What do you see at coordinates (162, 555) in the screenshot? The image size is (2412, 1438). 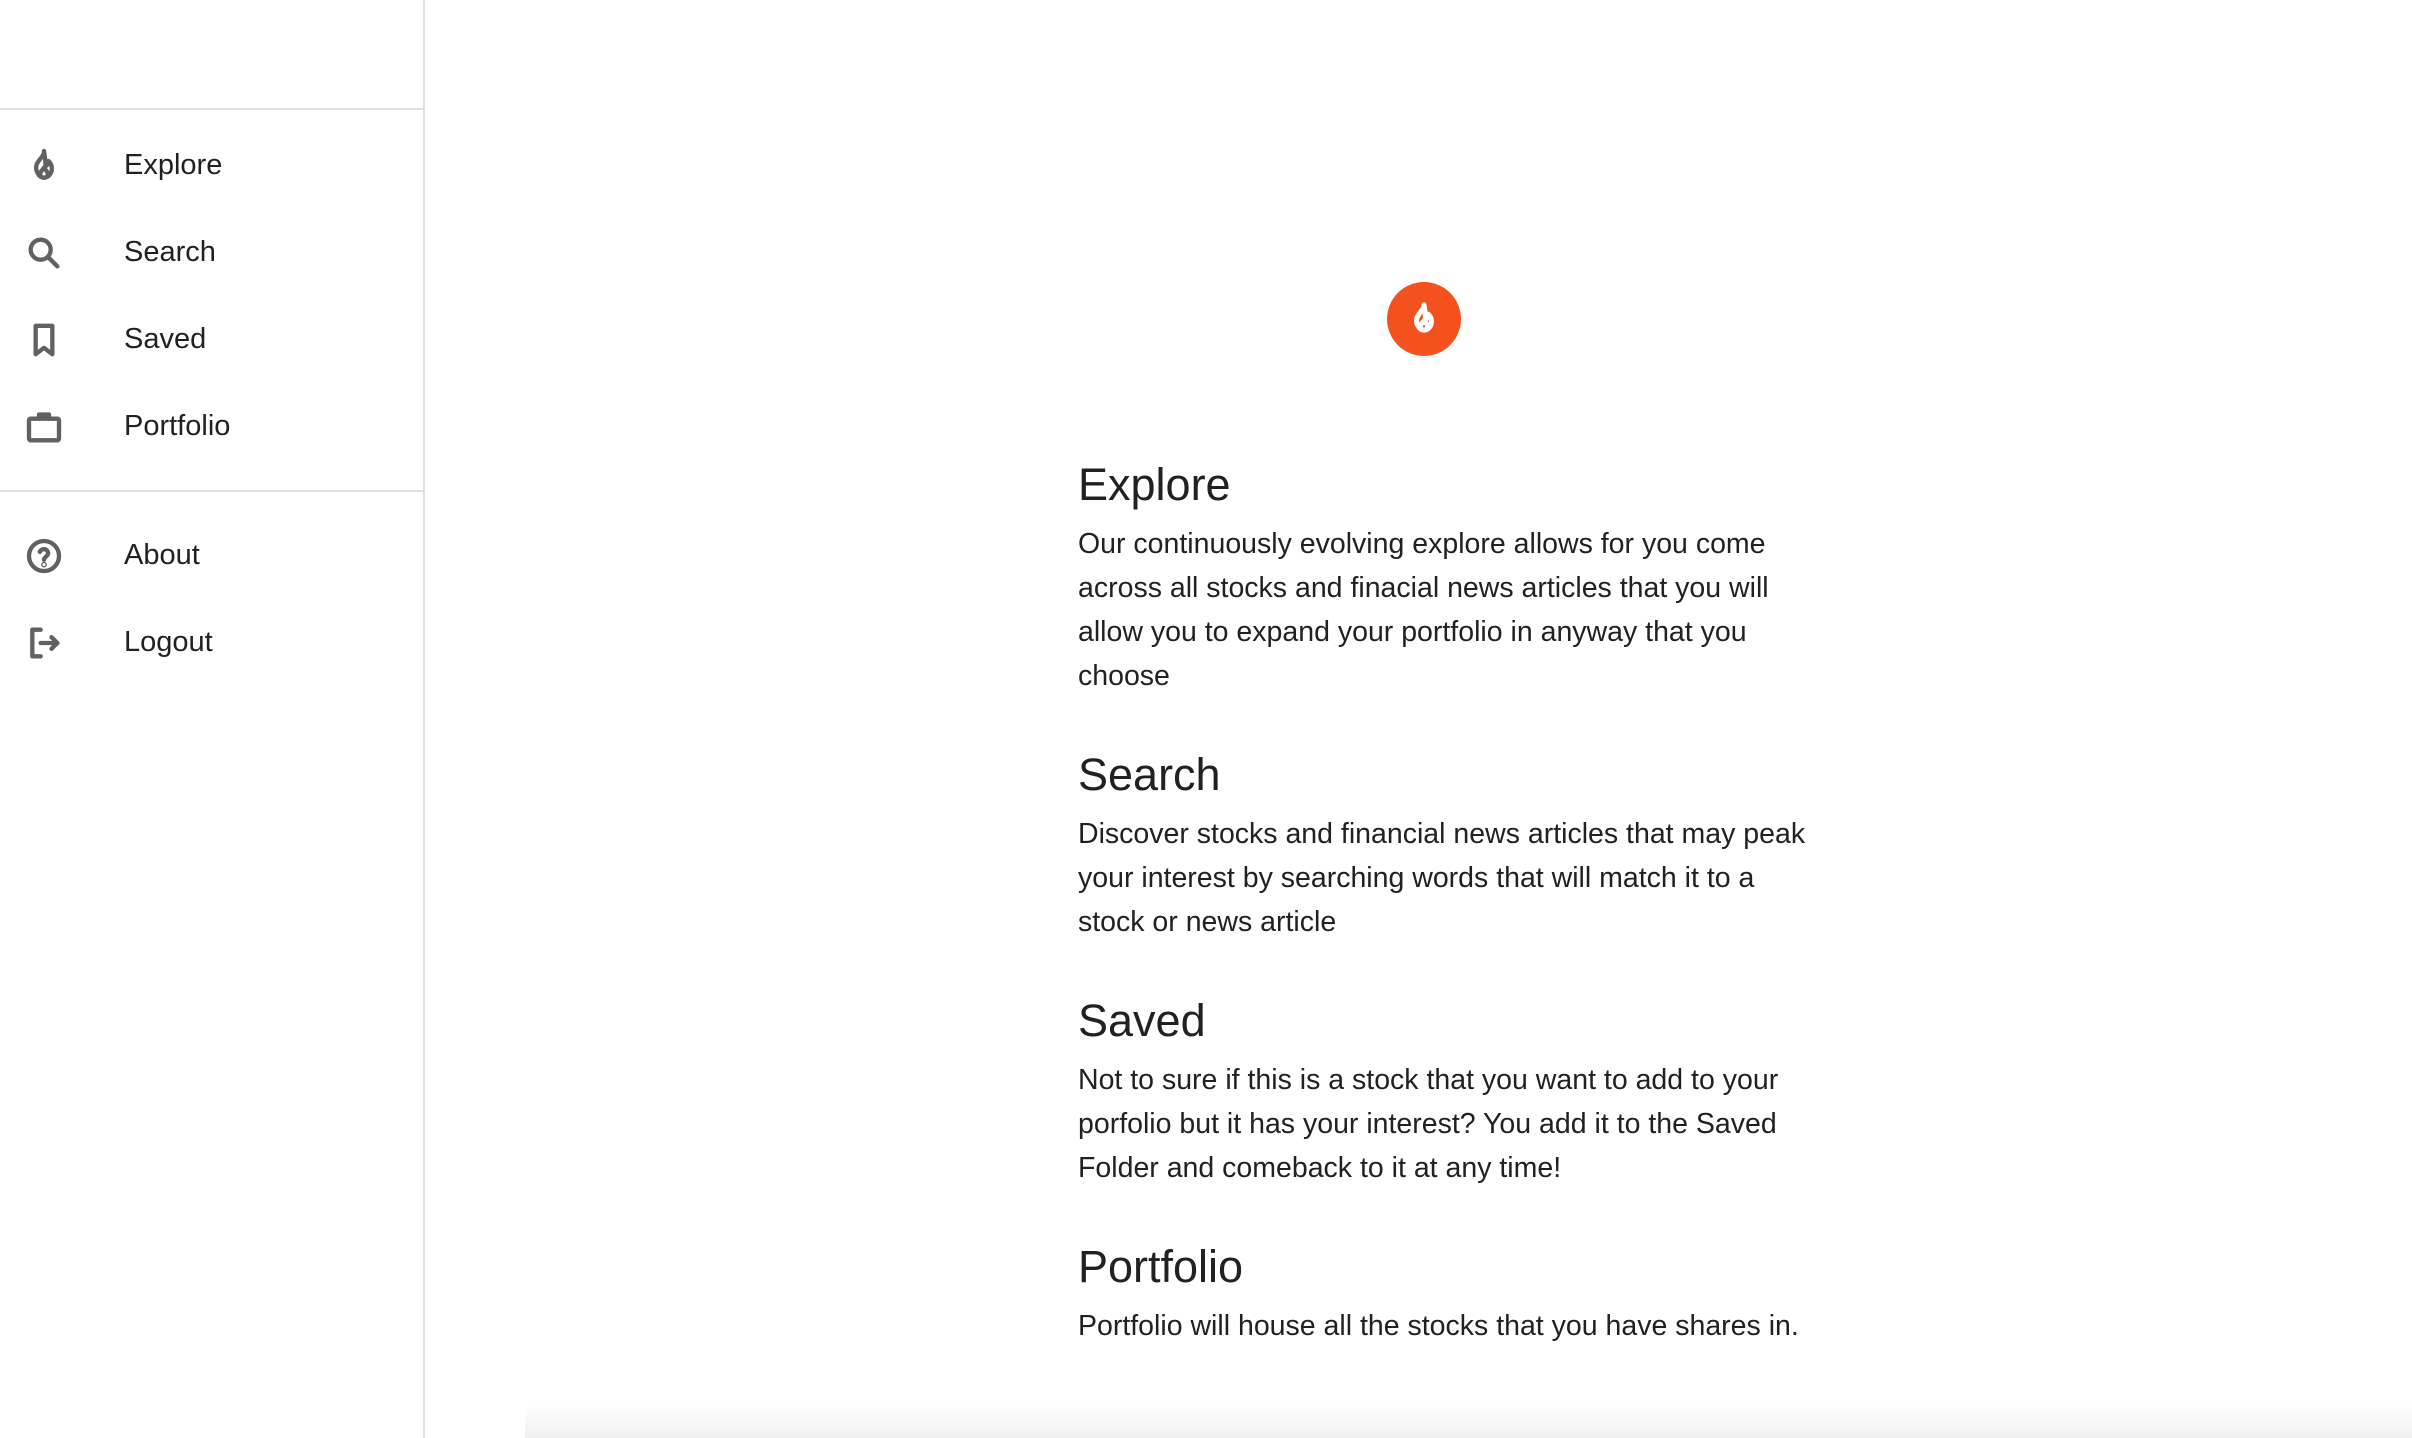 I see `sidebar-item-label: About` at bounding box center [162, 555].